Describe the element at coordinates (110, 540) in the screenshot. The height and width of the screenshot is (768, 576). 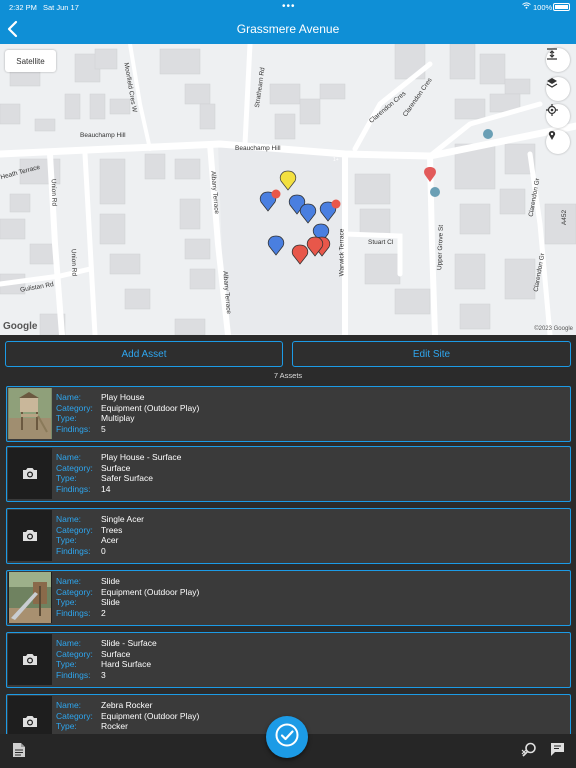
I see `asset-type: Acer` at that location.